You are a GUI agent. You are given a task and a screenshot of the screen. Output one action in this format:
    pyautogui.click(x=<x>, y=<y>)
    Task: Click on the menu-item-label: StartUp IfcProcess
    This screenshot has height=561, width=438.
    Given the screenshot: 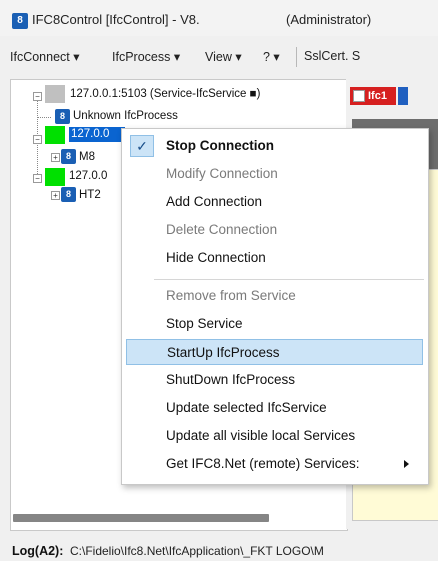 What is the action you would take?
    pyautogui.click(x=223, y=352)
    